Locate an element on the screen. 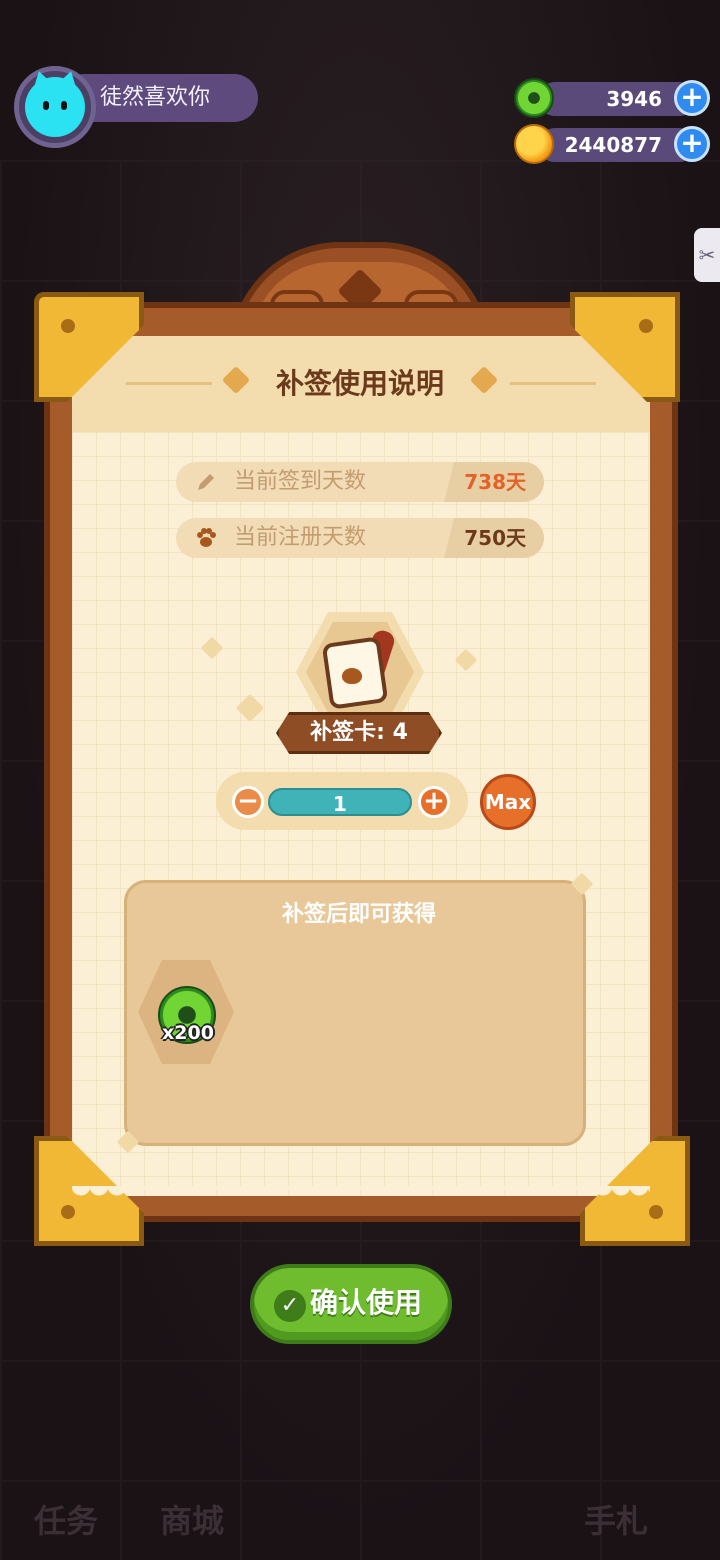 Image resolution: width=720 pixels, height=1560 pixels. avatar is located at coordinates (55, 107).